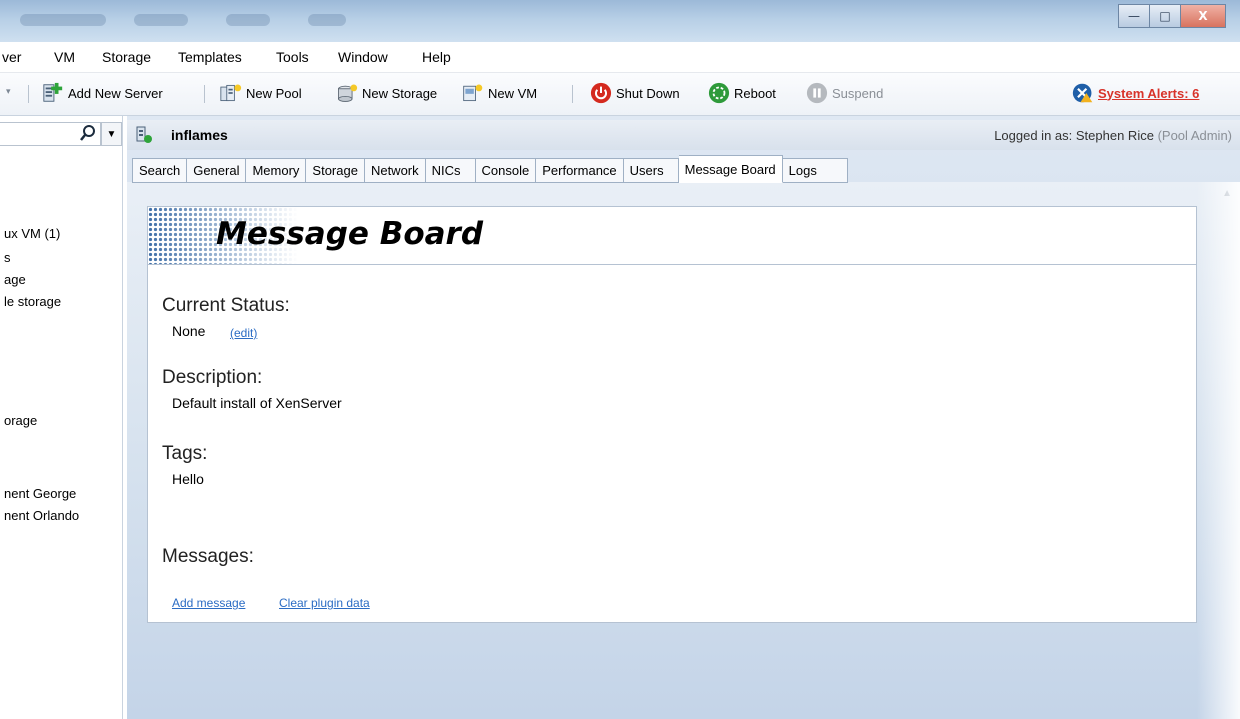 This screenshot has width=1240, height=719. What do you see at coordinates (32, 301) in the screenshot?
I see `tree-item: le storage` at bounding box center [32, 301].